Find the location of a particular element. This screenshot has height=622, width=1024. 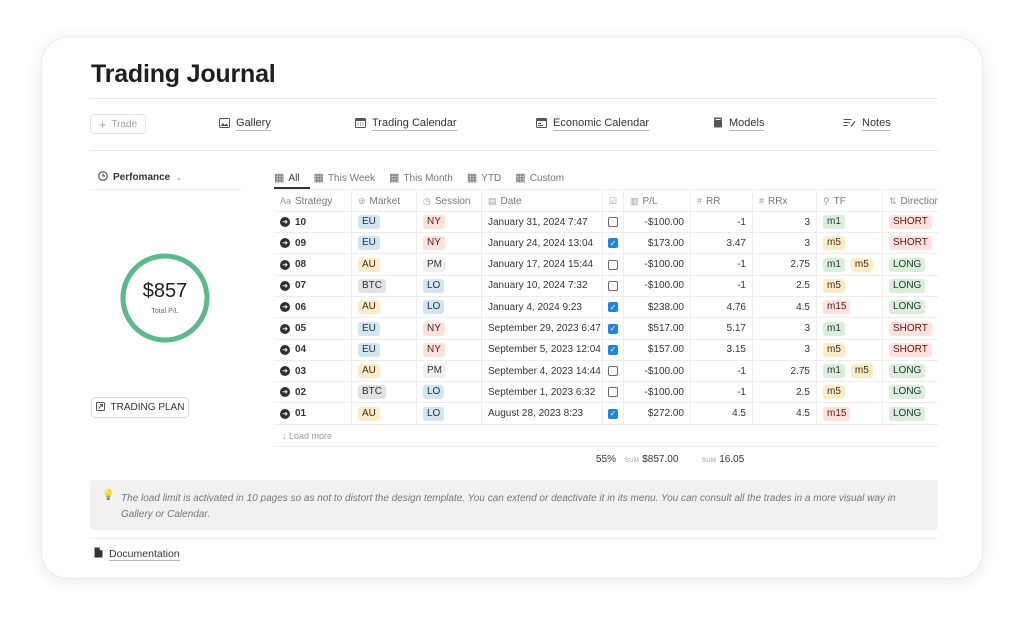

cell-strategy: ➜ 03 is located at coordinates (313, 371).